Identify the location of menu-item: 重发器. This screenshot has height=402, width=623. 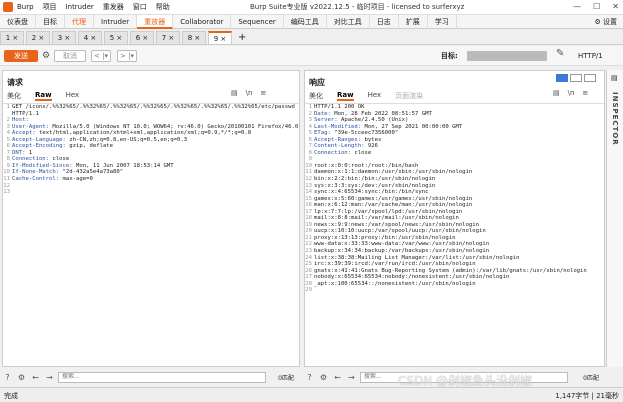
(113, 7).